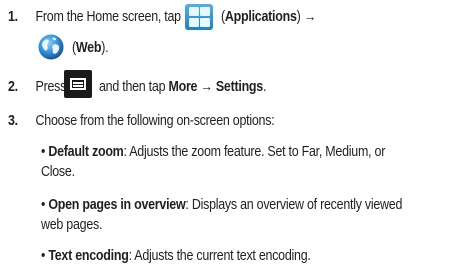 This screenshot has height=268, width=470. What do you see at coordinates (51, 87) in the screenshot?
I see `step-2-press: Press` at bounding box center [51, 87].